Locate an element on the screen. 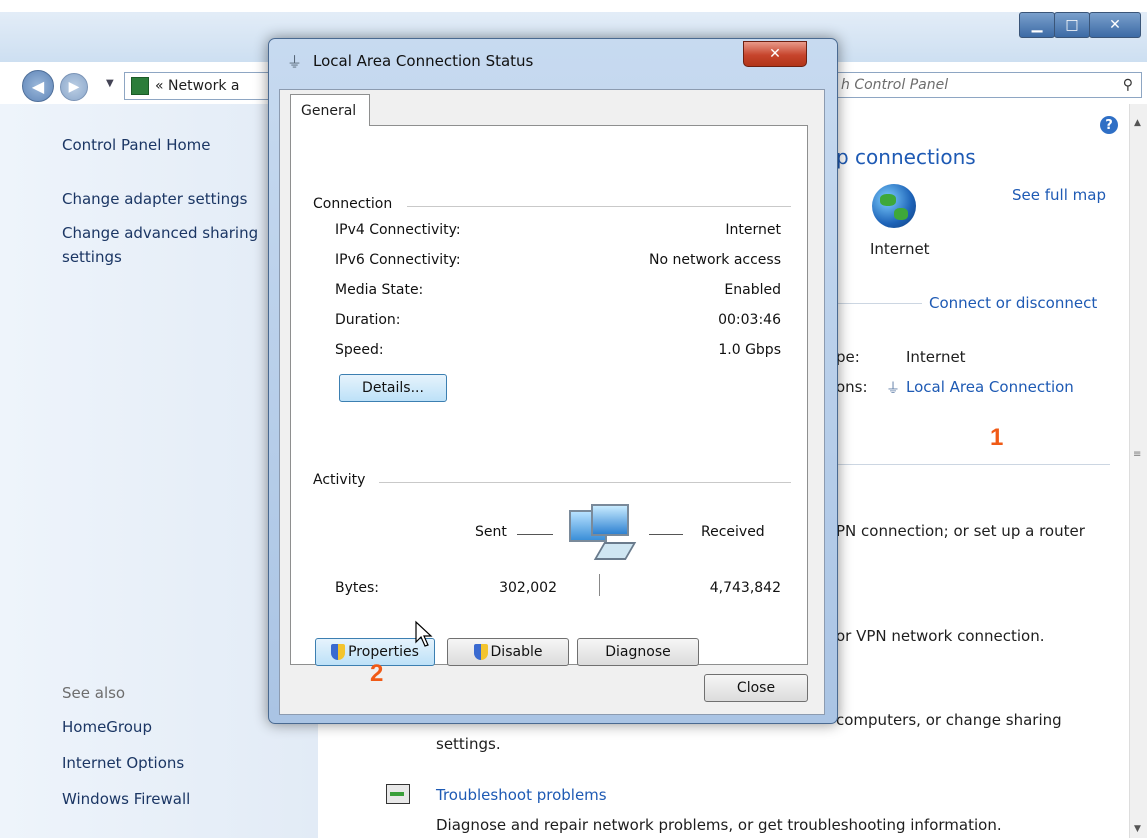 The height and width of the screenshot is (838, 1147). dialog-close-button: ✕ is located at coordinates (775, 54).